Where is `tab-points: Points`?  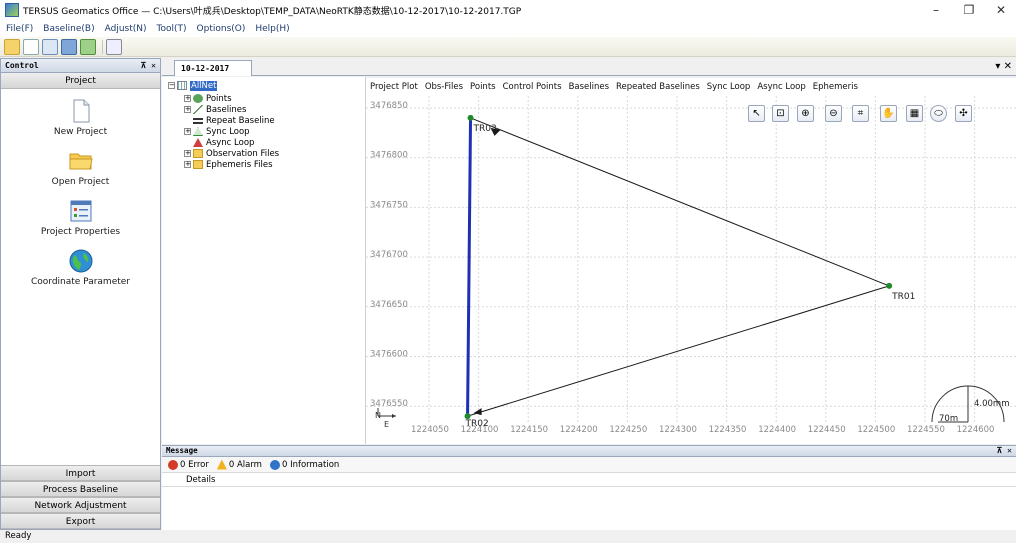 tab-points: Points is located at coordinates (483, 87).